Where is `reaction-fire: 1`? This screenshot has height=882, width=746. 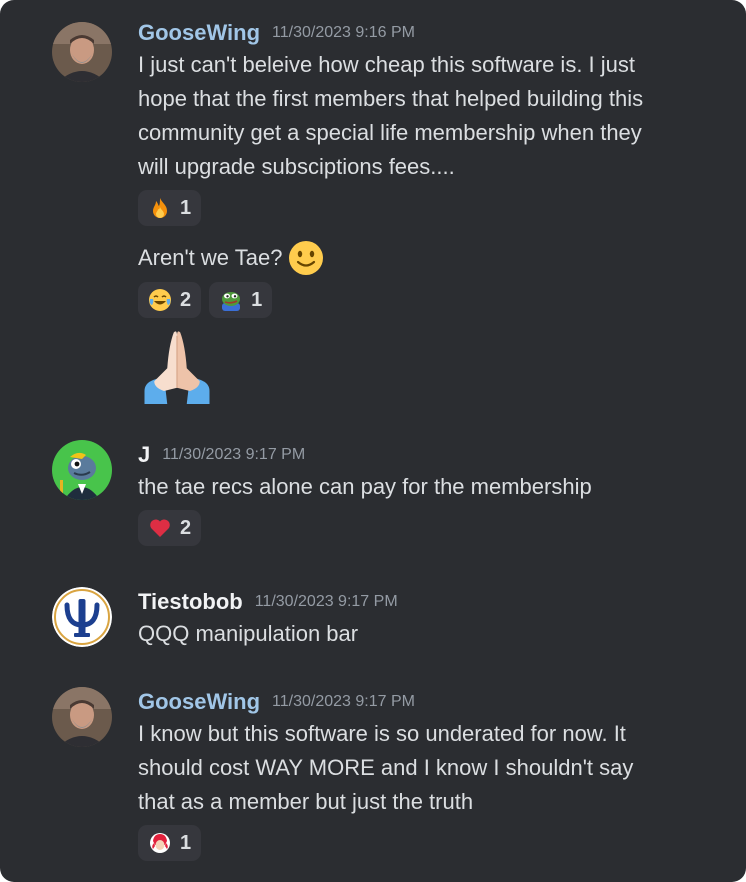 reaction-fire: 1 is located at coordinates (170, 208).